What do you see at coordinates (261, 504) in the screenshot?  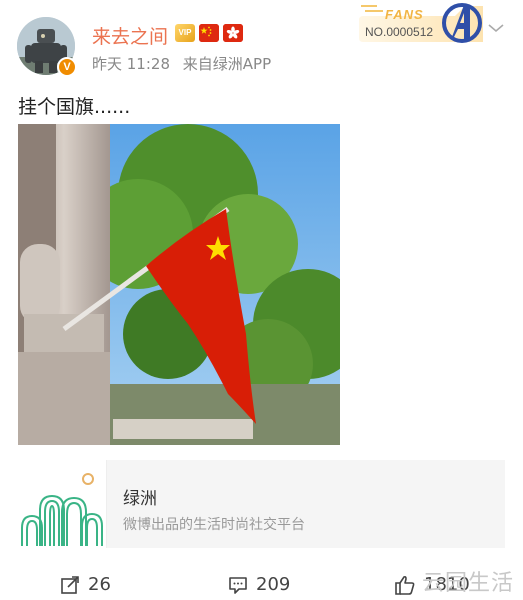 I see `link-card: 绿洲 微博出品的生活时尚社交平台` at bounding box center [261, 504].